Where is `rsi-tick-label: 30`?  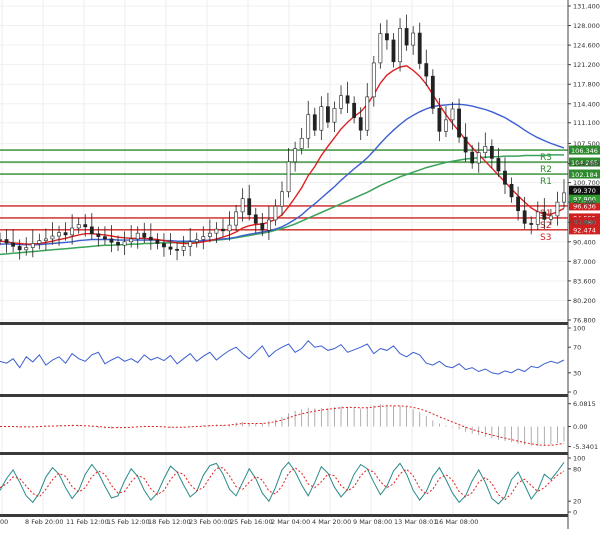
rsi-tick-label: 30 is located at coordinates (577, 373).